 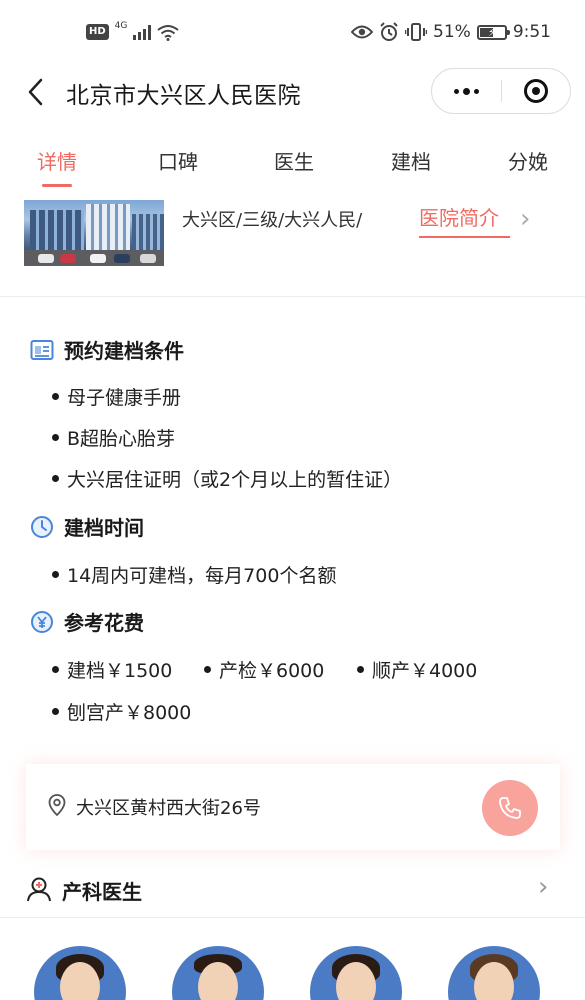 I want to click on network-type: 4G, so click(x=121, y=26).